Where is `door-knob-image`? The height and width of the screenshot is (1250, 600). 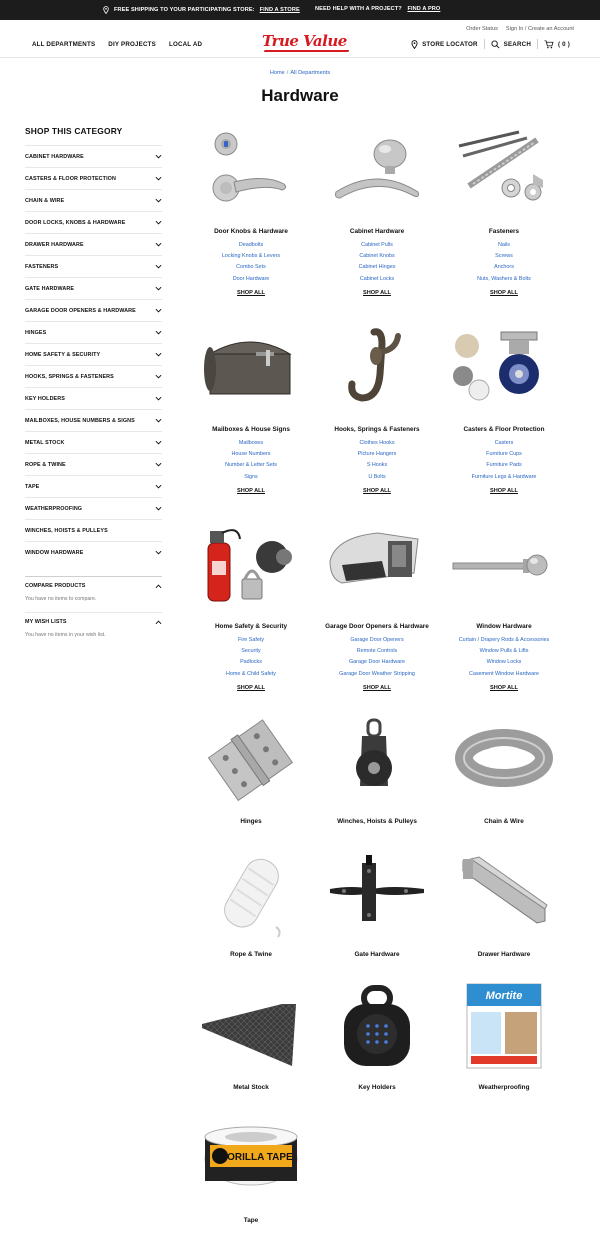
door-knob-image is located at coordinates (251, 171).